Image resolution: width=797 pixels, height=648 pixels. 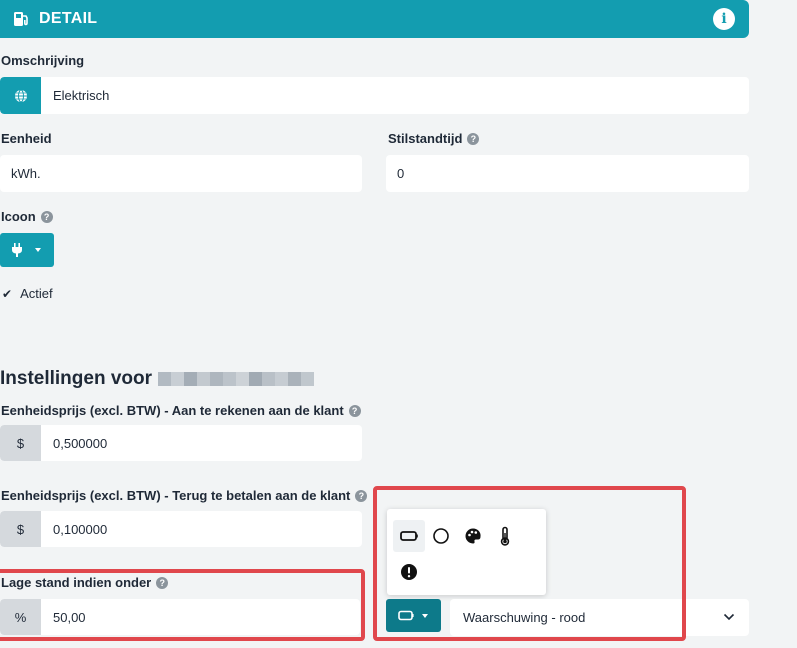 I want to click on globe-icon, so click(x=20, y=95).